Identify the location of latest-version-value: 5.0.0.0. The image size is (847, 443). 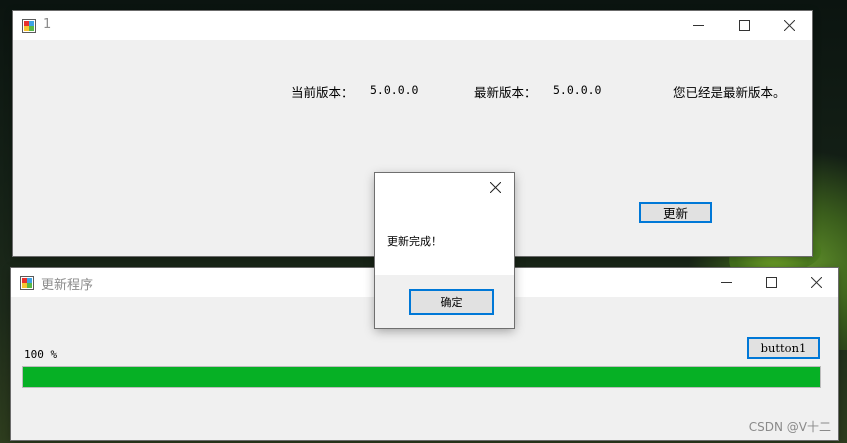
(577, 90).